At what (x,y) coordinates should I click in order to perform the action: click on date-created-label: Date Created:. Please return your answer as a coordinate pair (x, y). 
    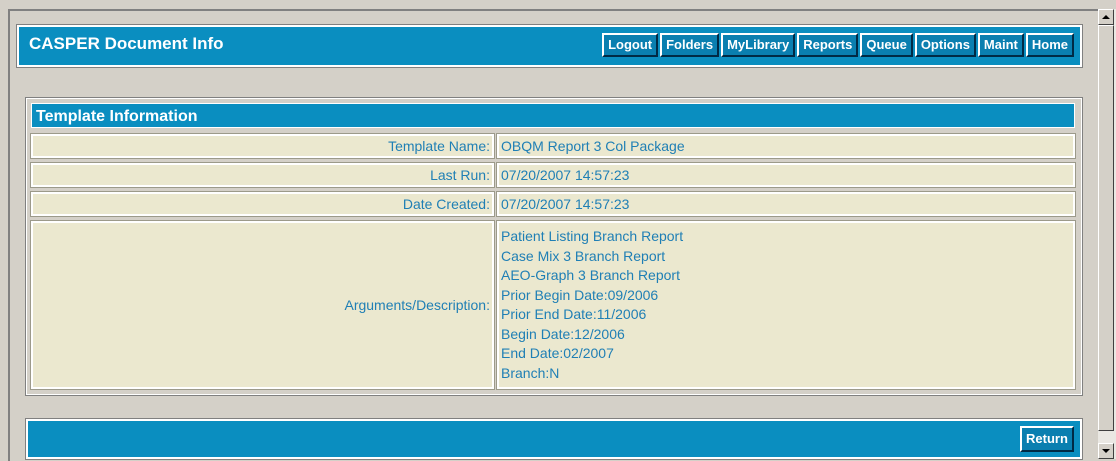
    Looking at the image, I should click on (262, 204).